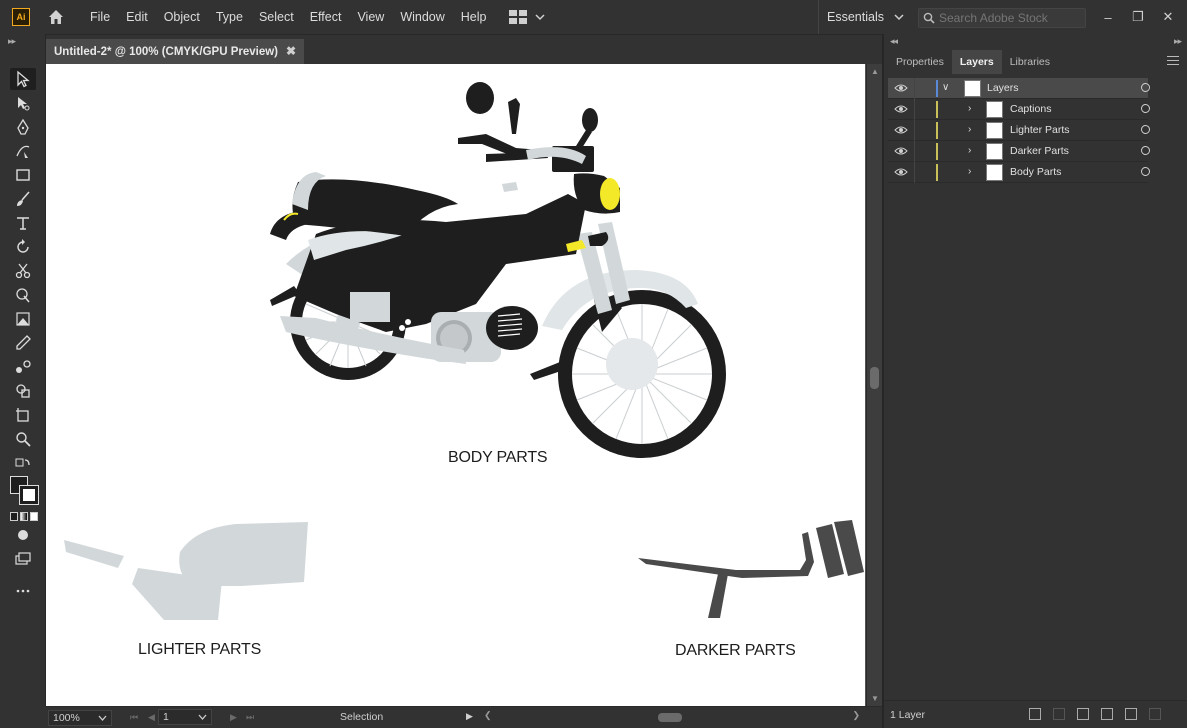 The image size is (1187, 728). Describe the element at coordinates (23, 247) in the screenshot. I see `rotate-tool-icon` at that location.